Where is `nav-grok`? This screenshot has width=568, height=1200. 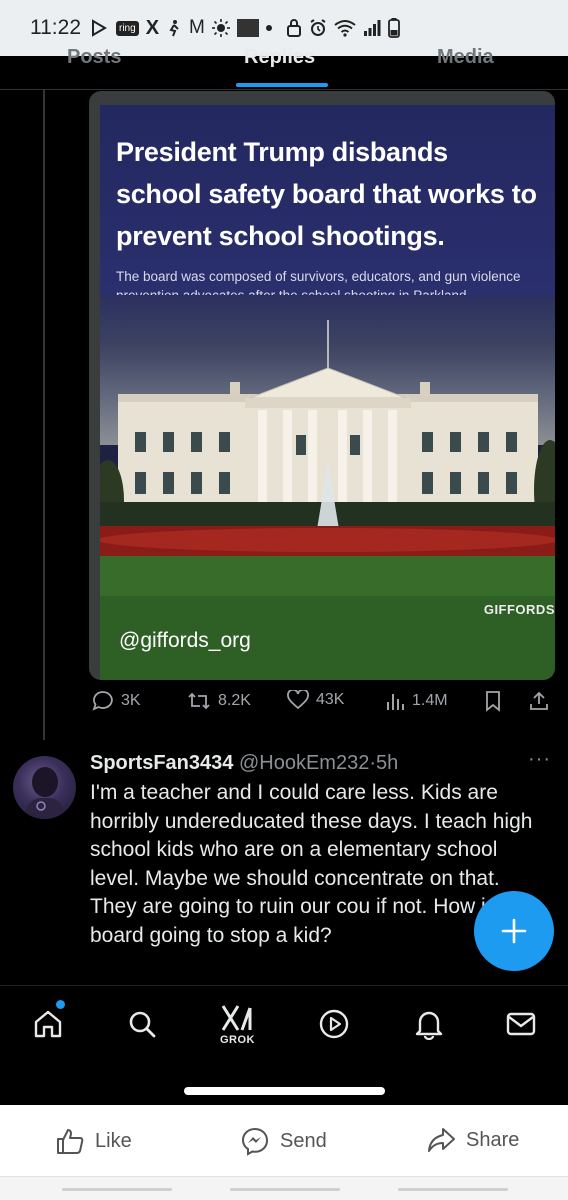 nav-grok is located at coordinates (238, 1018).